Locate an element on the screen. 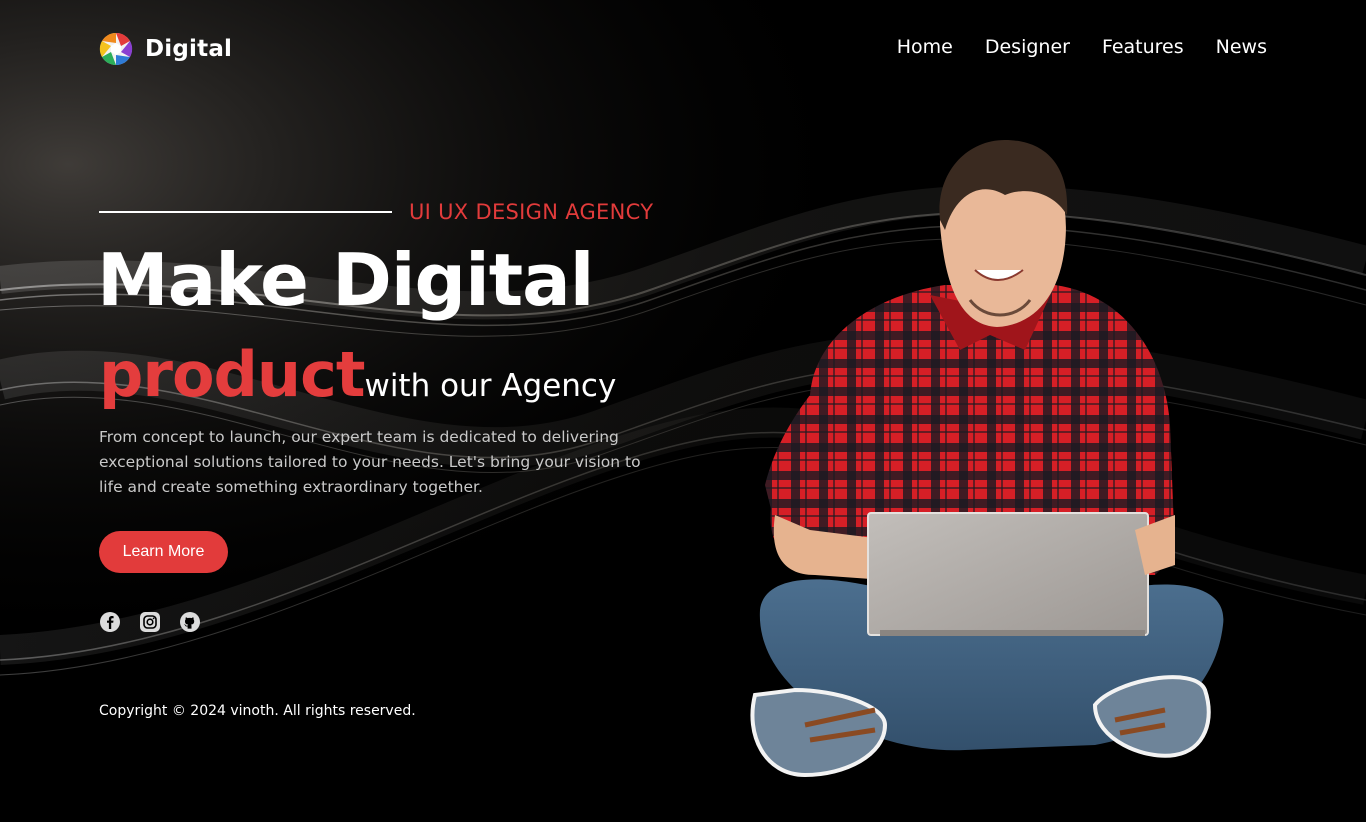 The width and height of the screenshot is (1366, 822). tagline-divider is located at coordinates (245, 212).